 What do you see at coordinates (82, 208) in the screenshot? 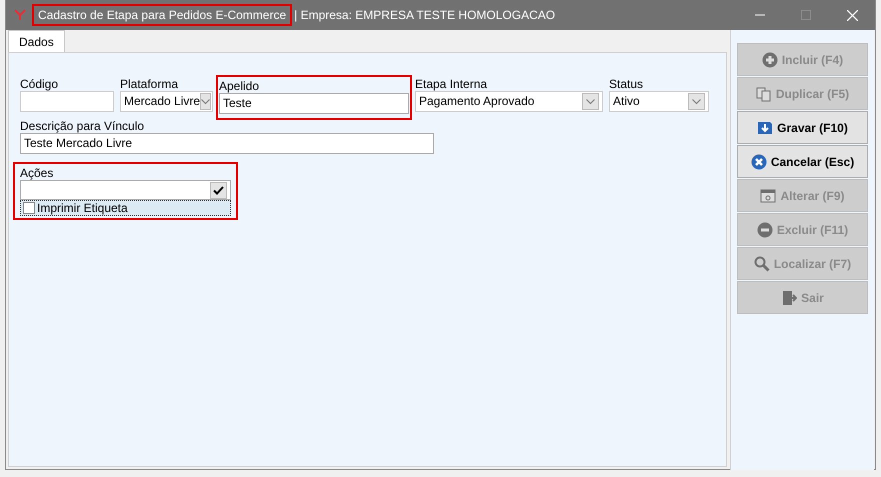
I see `checkbox-label: Imprimir Etiqueta` at bounding box center [82, 208].